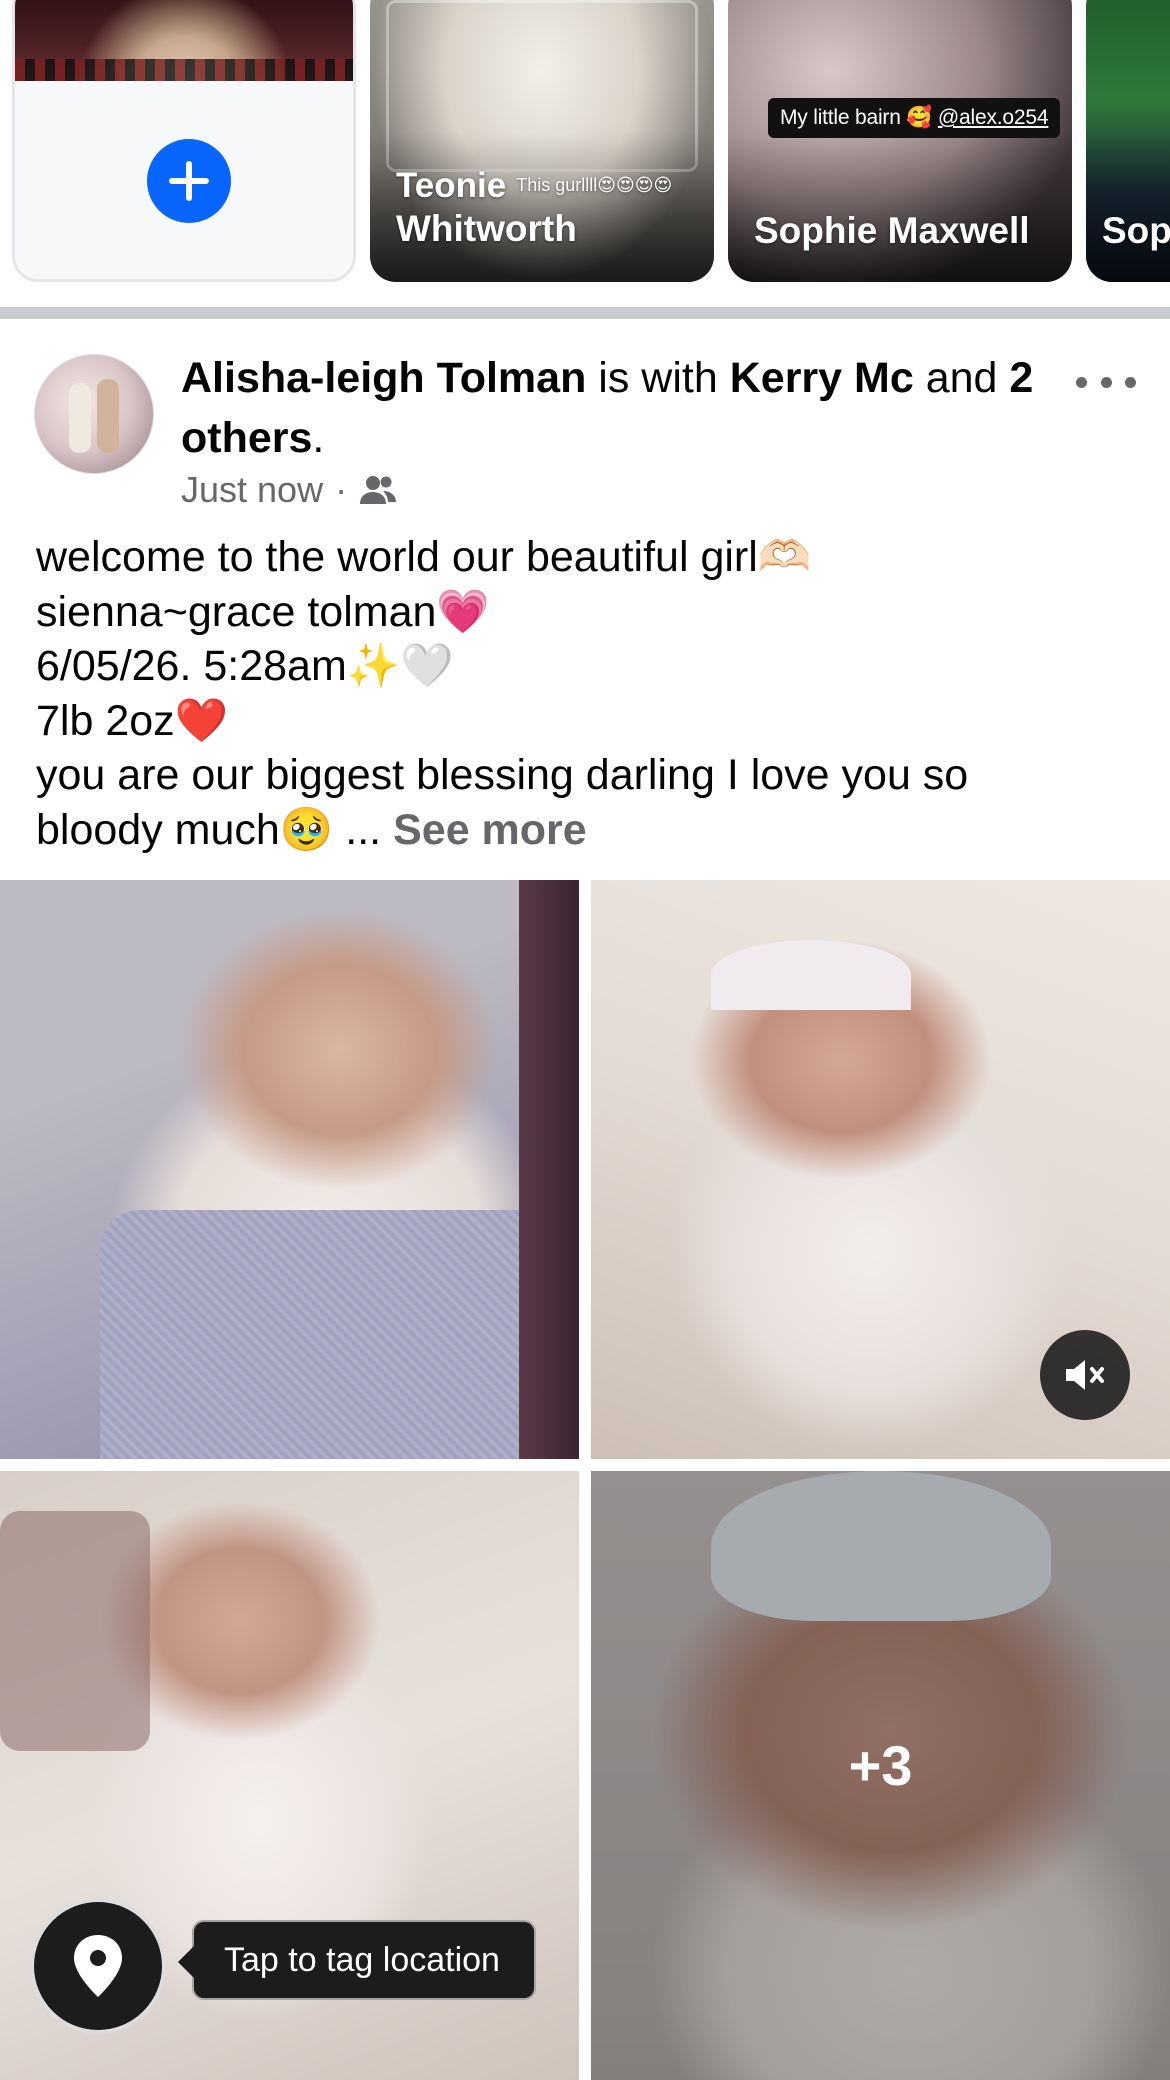  I want to click on create-story-body: Create story, so click(184, 180).